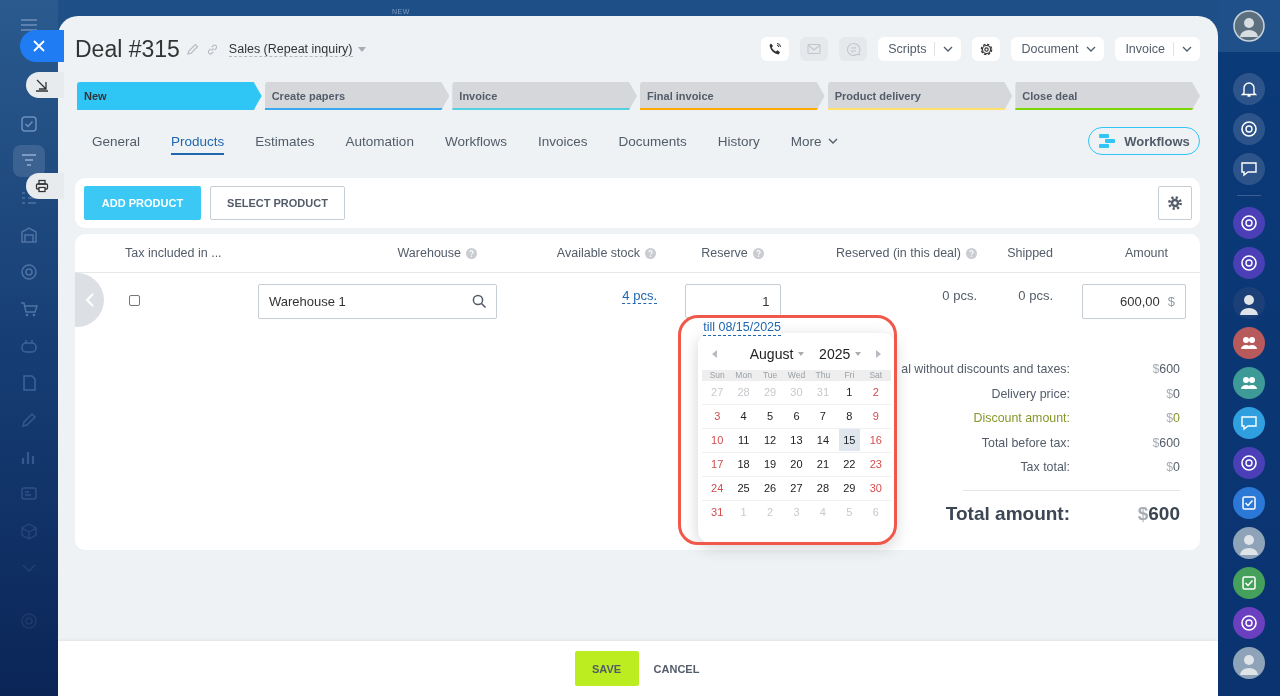  Describe the element at coordinates (823, 416) in the screenshot. I see `calendar-day: 7` at that location.